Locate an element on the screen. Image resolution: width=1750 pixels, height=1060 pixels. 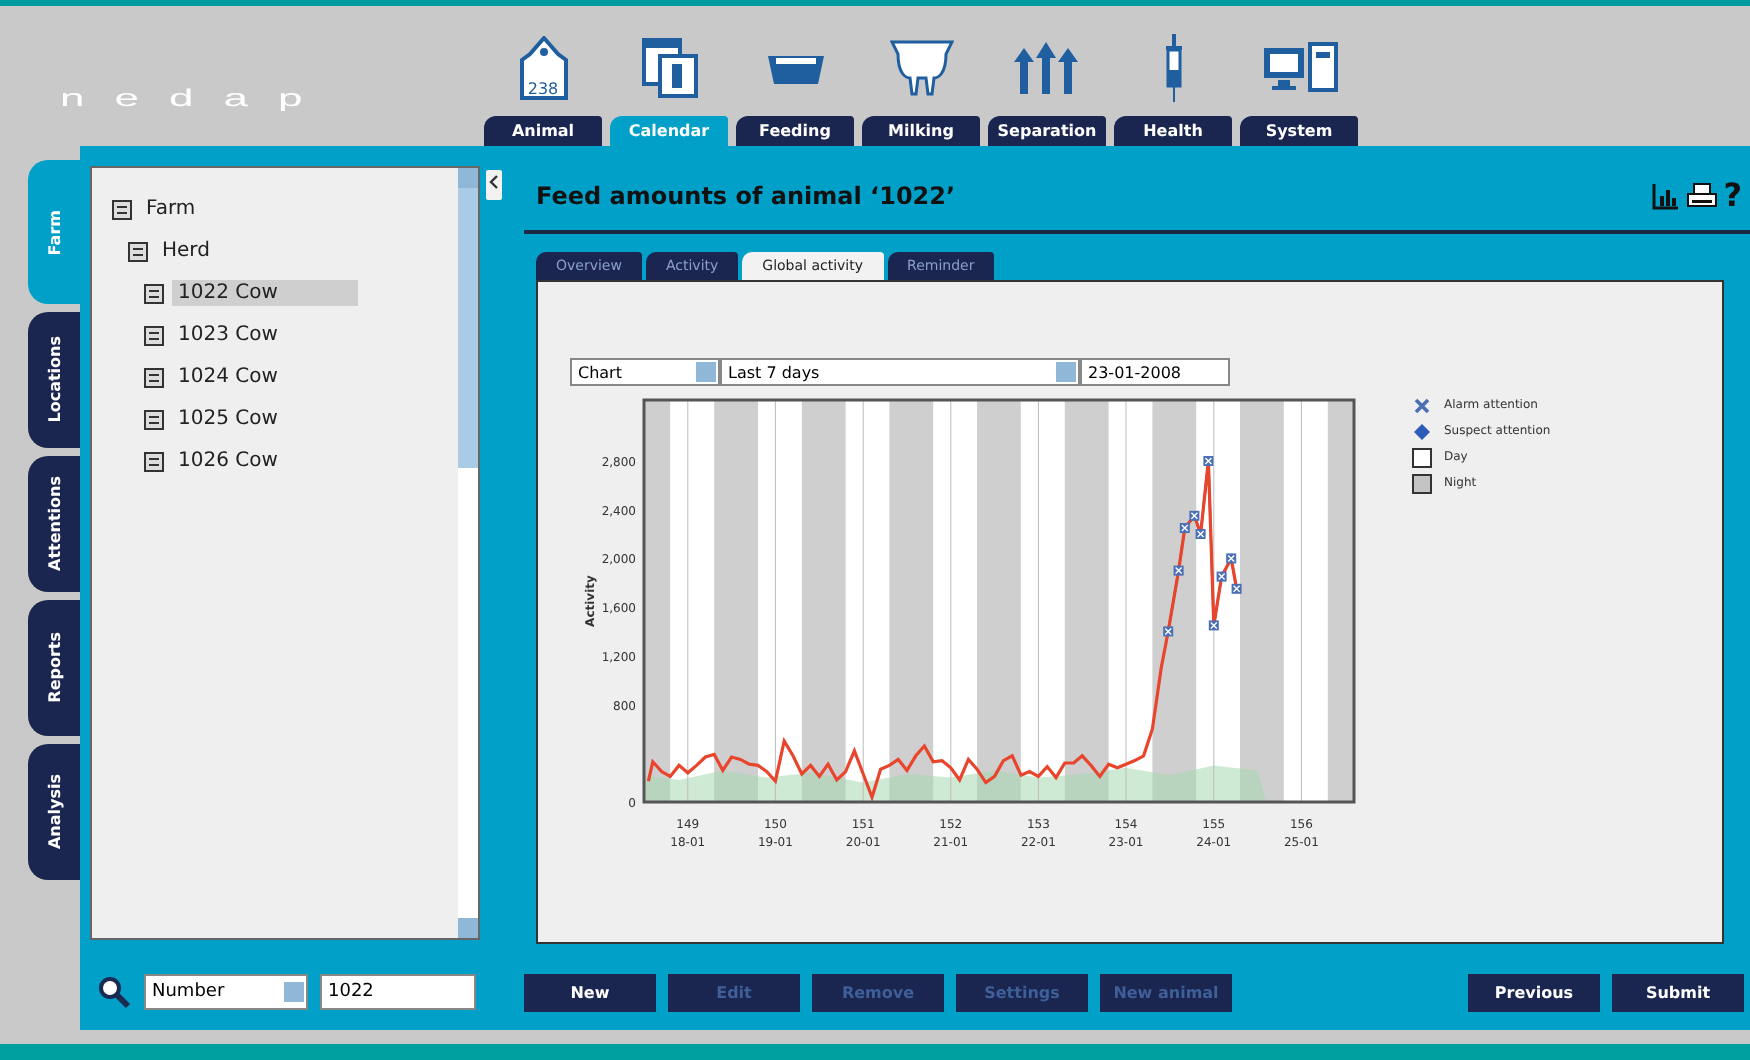
tree-item: 1025 Cow is located at coordinates (228, 419).